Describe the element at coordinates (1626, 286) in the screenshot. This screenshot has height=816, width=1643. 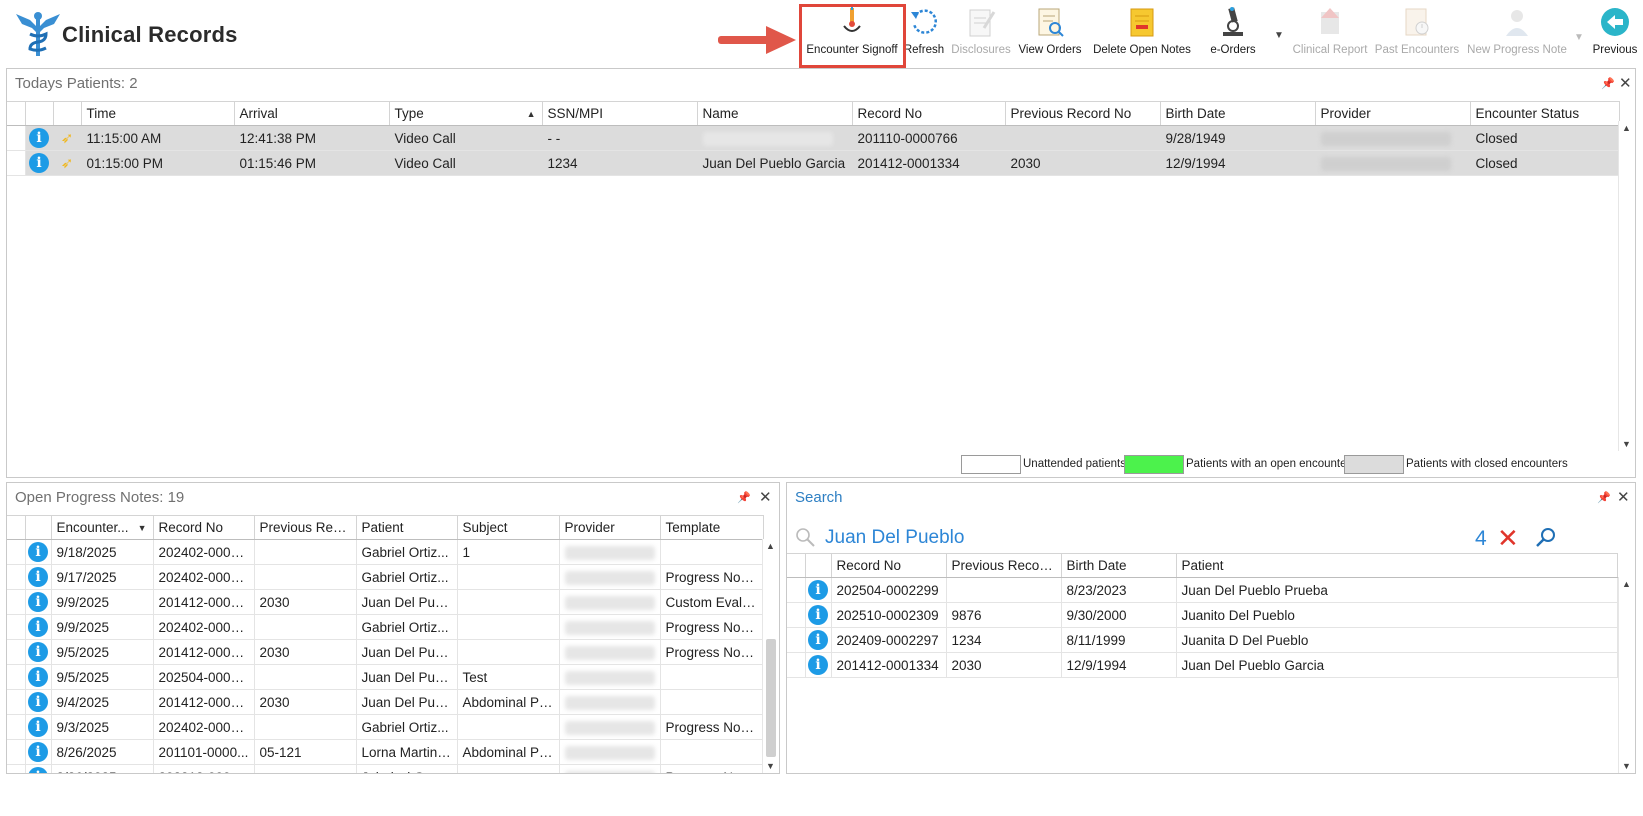
I see `todays-scrollbar: ▲ ▼` at that location.